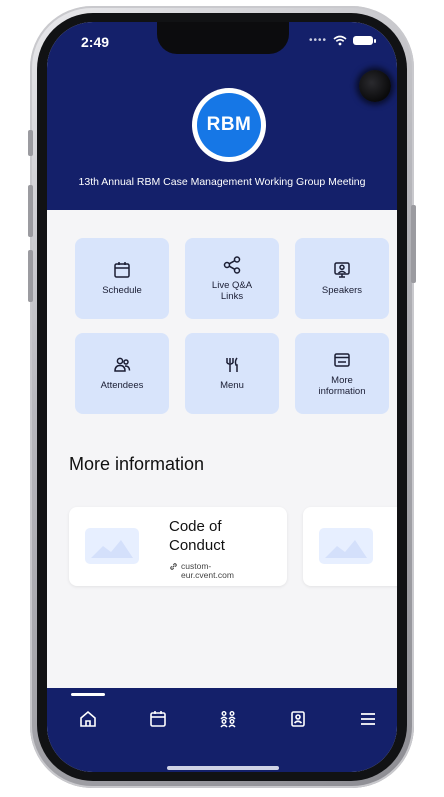  I want to click on tile-menu: Menu, so click(232, 373).